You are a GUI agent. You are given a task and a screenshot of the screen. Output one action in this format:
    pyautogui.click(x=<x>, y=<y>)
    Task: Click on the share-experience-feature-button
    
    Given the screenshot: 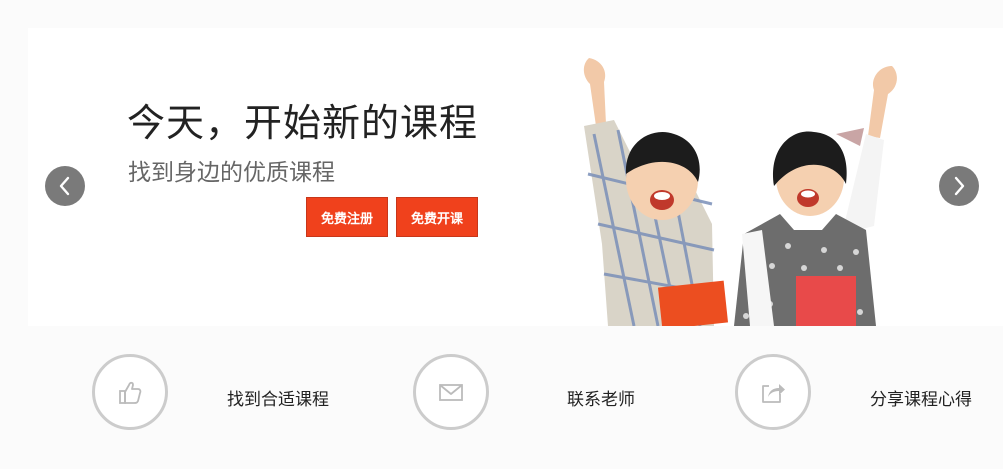 What is the action you would take?
    pyautogui.click(x=773, y=392)
    